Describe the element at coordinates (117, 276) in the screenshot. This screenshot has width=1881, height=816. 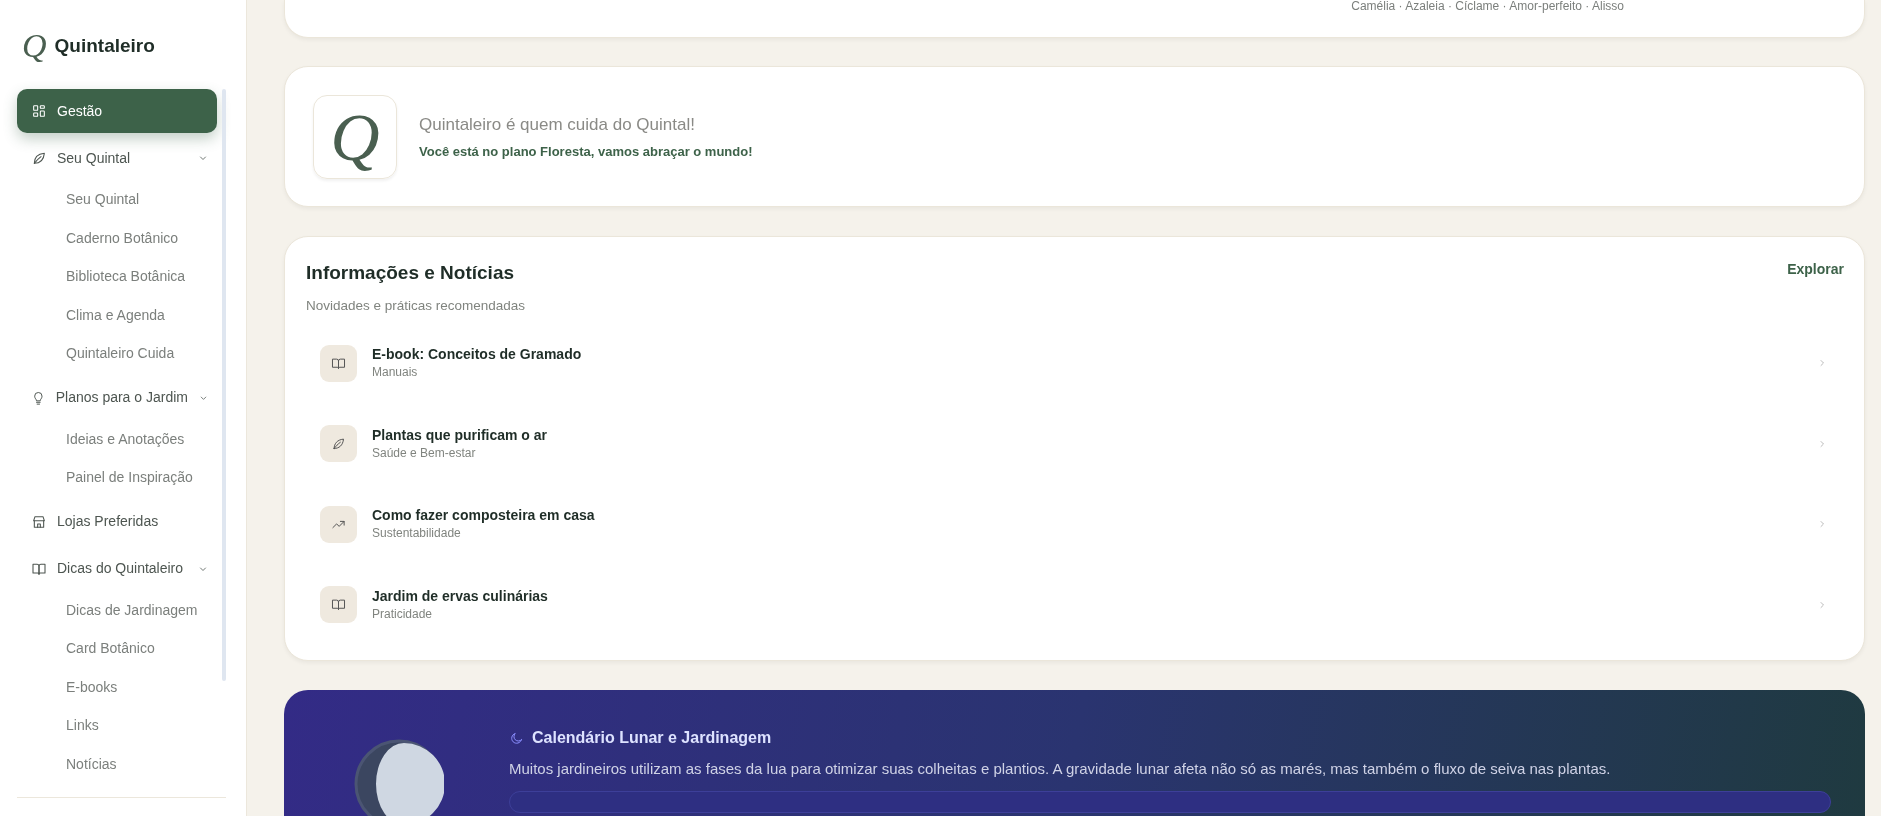
I see `sidebar-subitem: Biblioteca Botânica` at that location.